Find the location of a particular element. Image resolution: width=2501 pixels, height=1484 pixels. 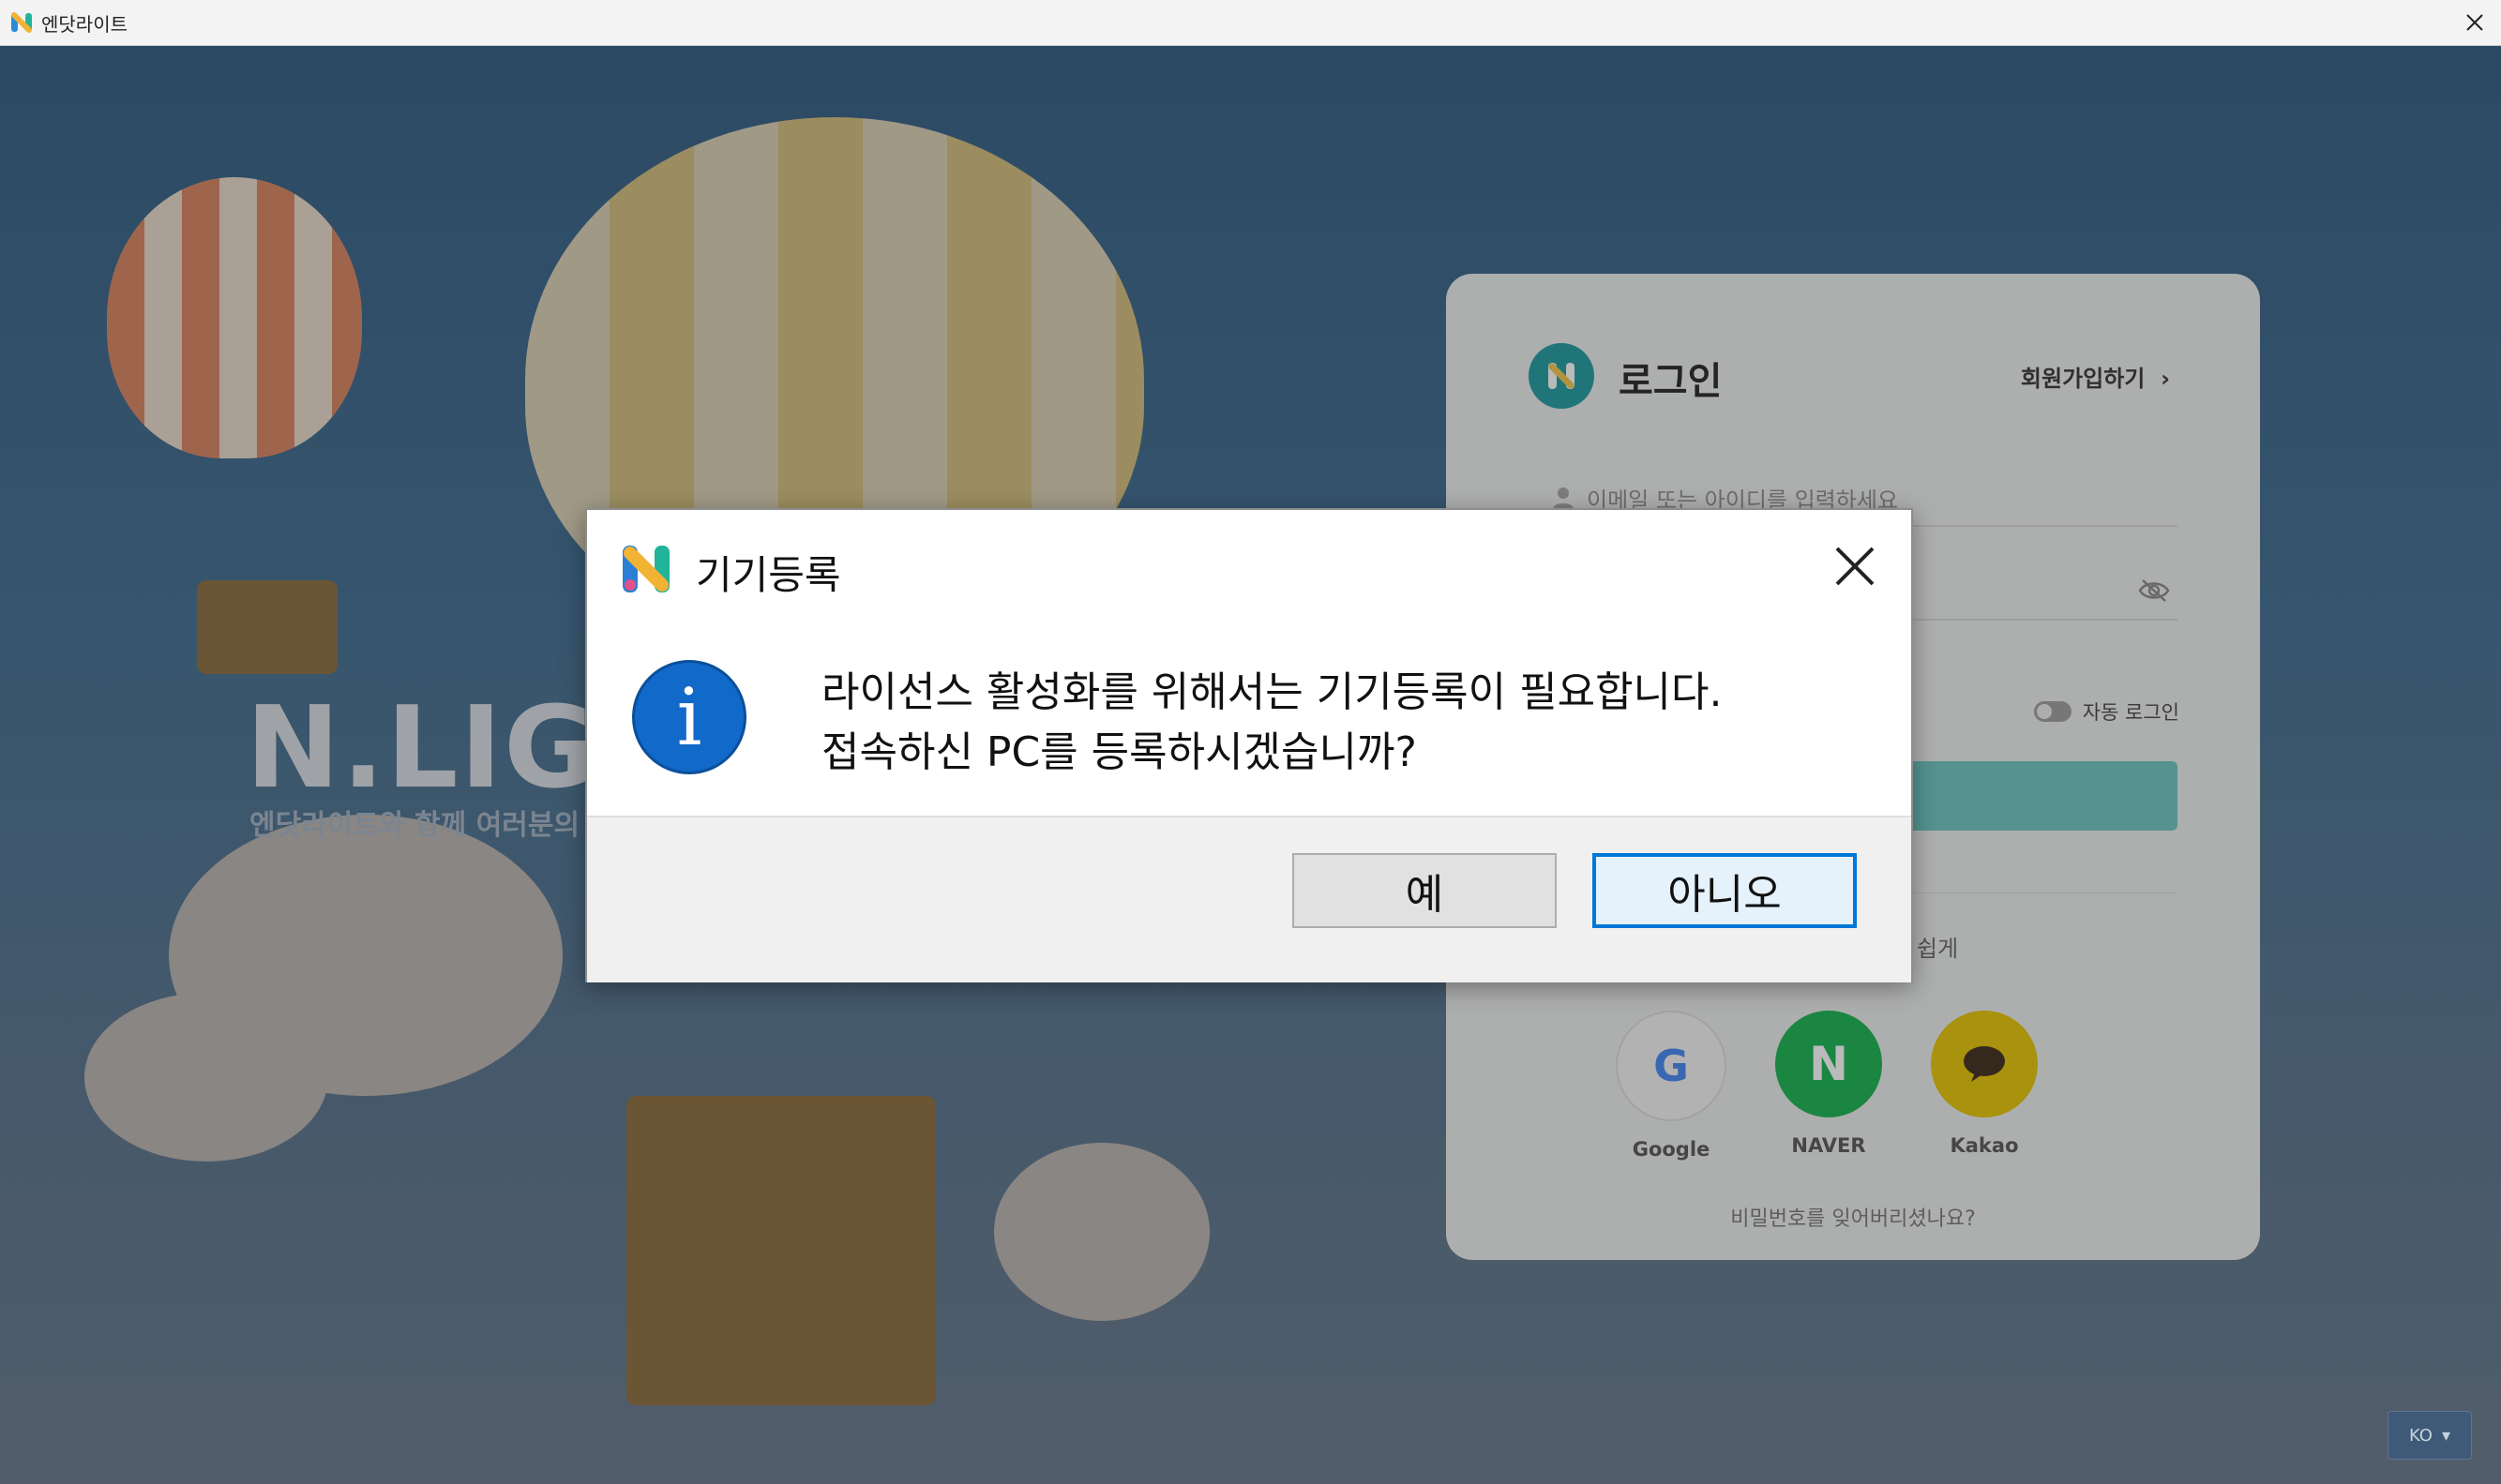

window-close-button is located at coordinates (2475, 22).